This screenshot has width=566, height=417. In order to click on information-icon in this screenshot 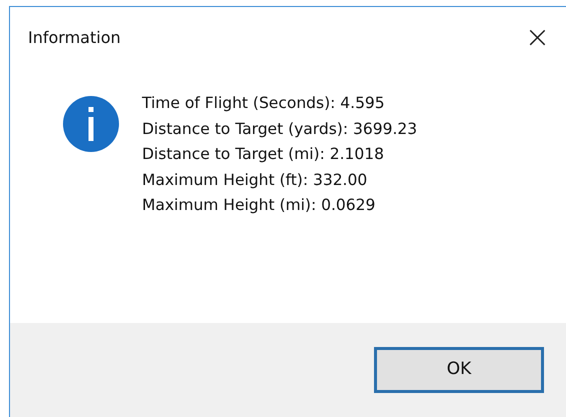, I will do `click(91, 124)`.